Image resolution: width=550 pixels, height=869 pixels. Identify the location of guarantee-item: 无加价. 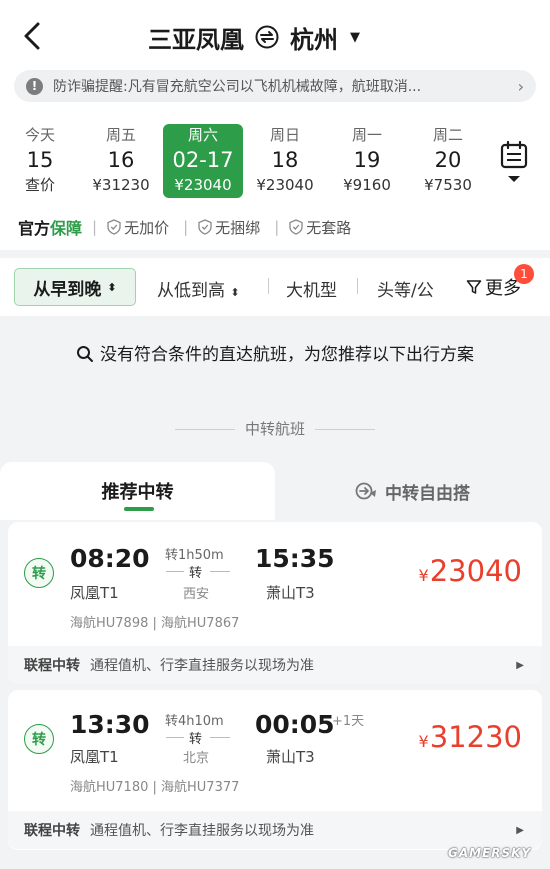
(138, 227).